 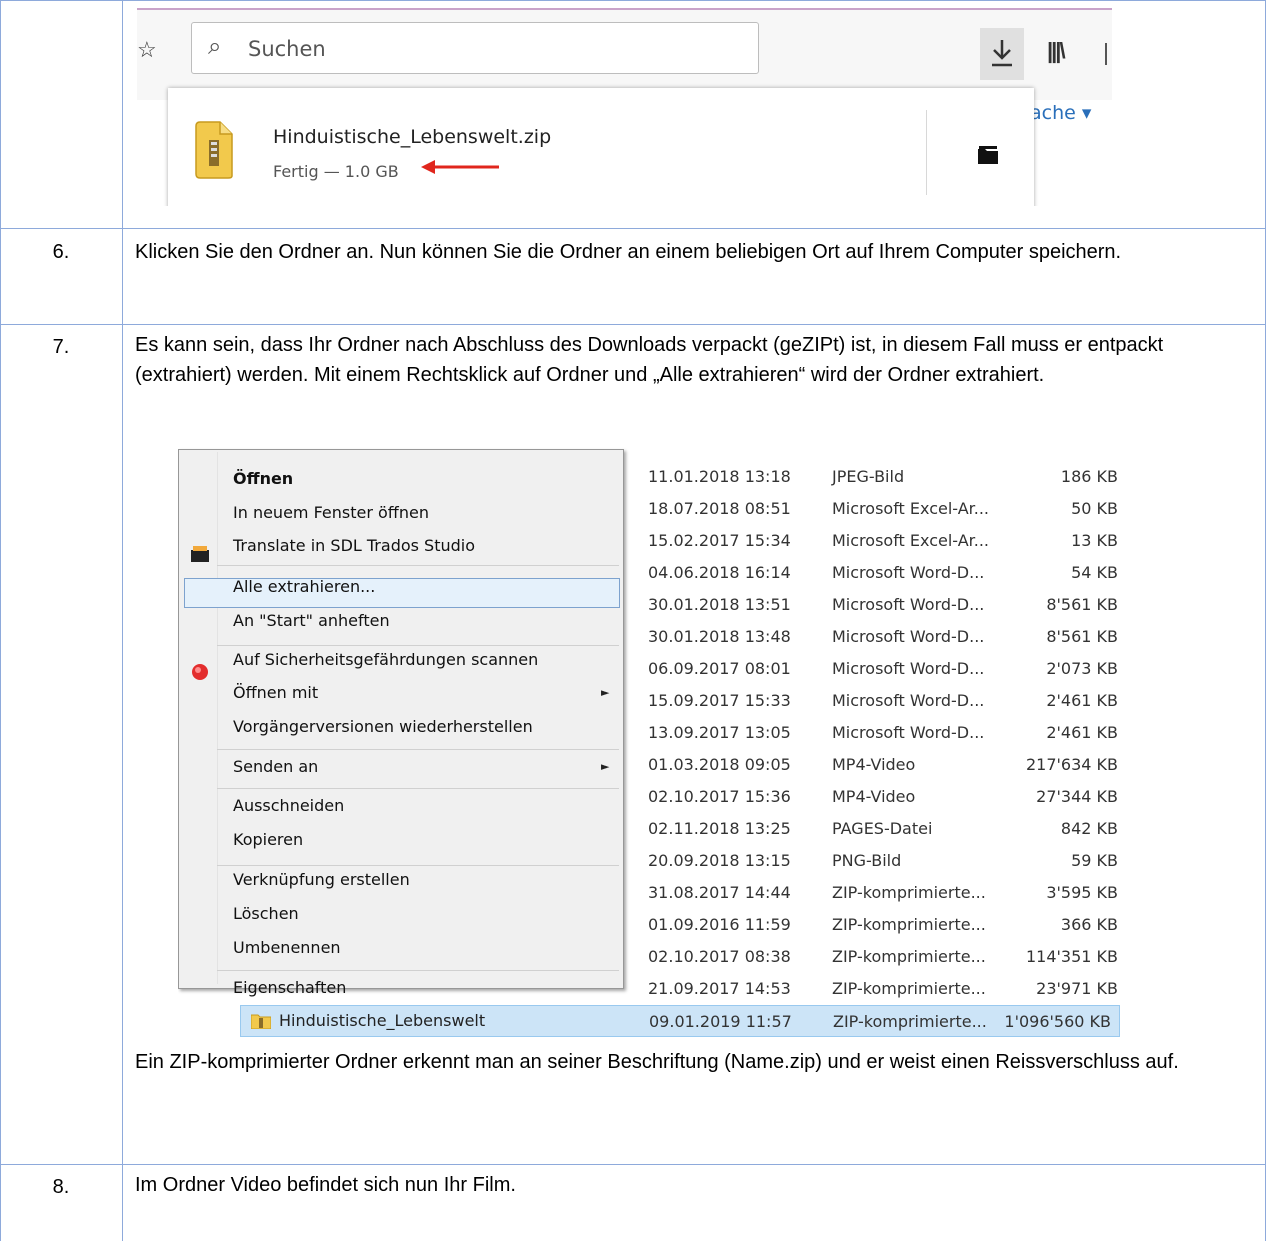 I want to click on file-size: 186 KB, so click(x=1089, y=476).